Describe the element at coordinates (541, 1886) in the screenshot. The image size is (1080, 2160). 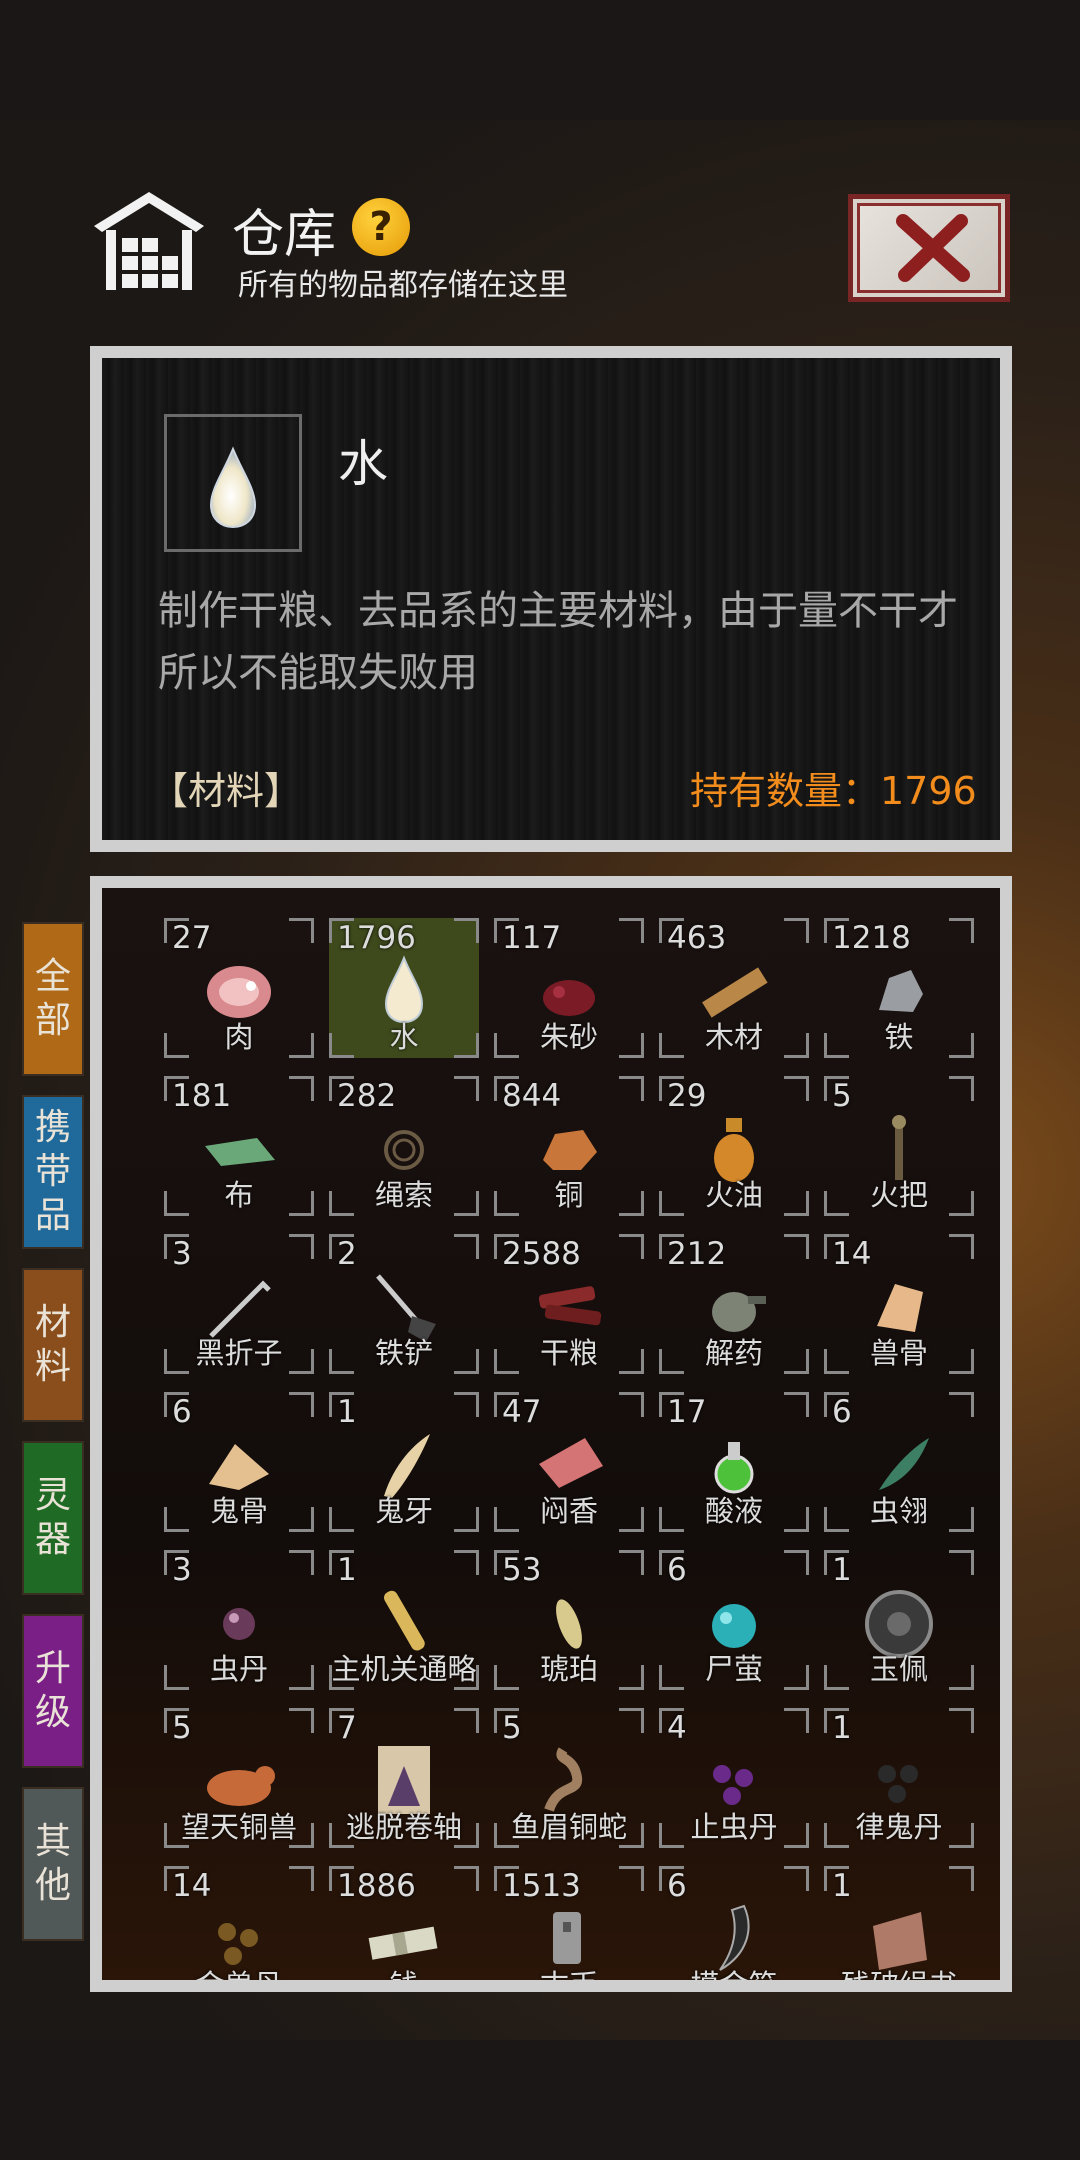
I see `item-count: 1513` at that location.